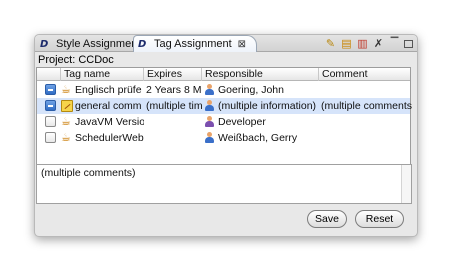  What do you see at coordinates (174, 106) in the screenshot?
I see `expires-cell: (multiple tim` at bounding box center [174, 106].